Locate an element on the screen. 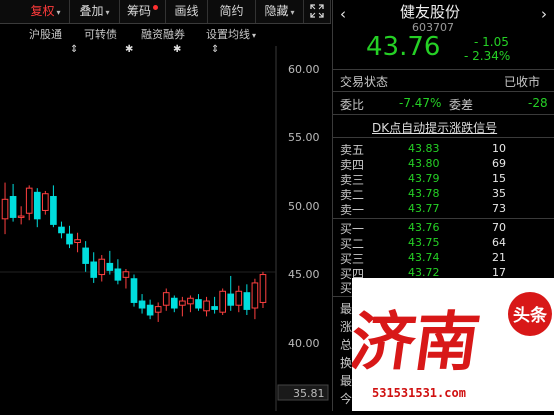 This screenshot has width=554, height=415. bid-ratio-label: 委比 is located at coordinates (352, 105).